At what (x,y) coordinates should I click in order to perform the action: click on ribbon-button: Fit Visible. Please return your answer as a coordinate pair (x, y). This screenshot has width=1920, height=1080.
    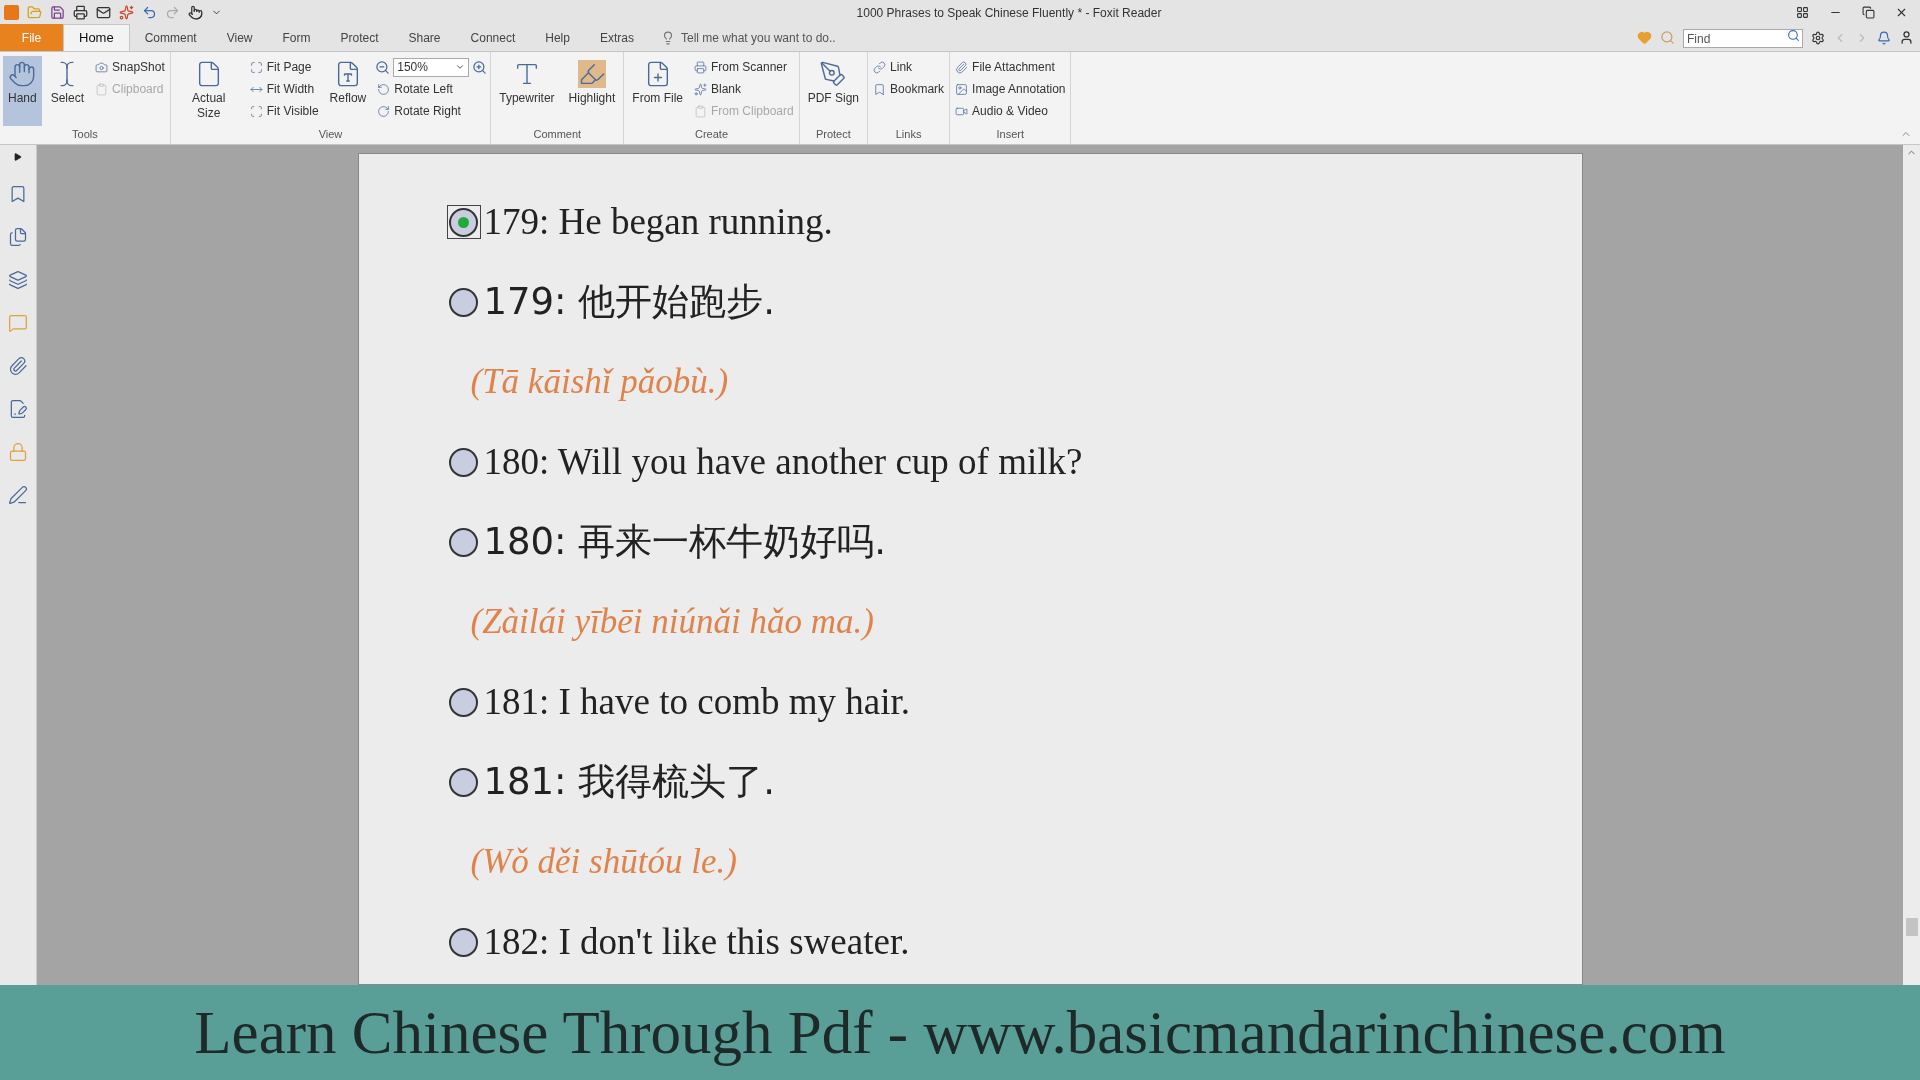
    Looking at the image, I should click on (284, 111).